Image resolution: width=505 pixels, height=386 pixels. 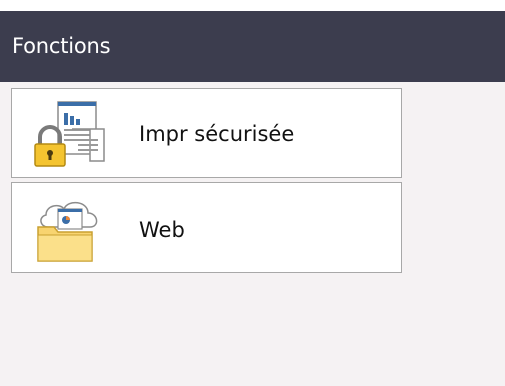 What do you see at coordinates (69, 134) in the screenshot?
I see `secure-print-icon` at bounding box center [69, 134].